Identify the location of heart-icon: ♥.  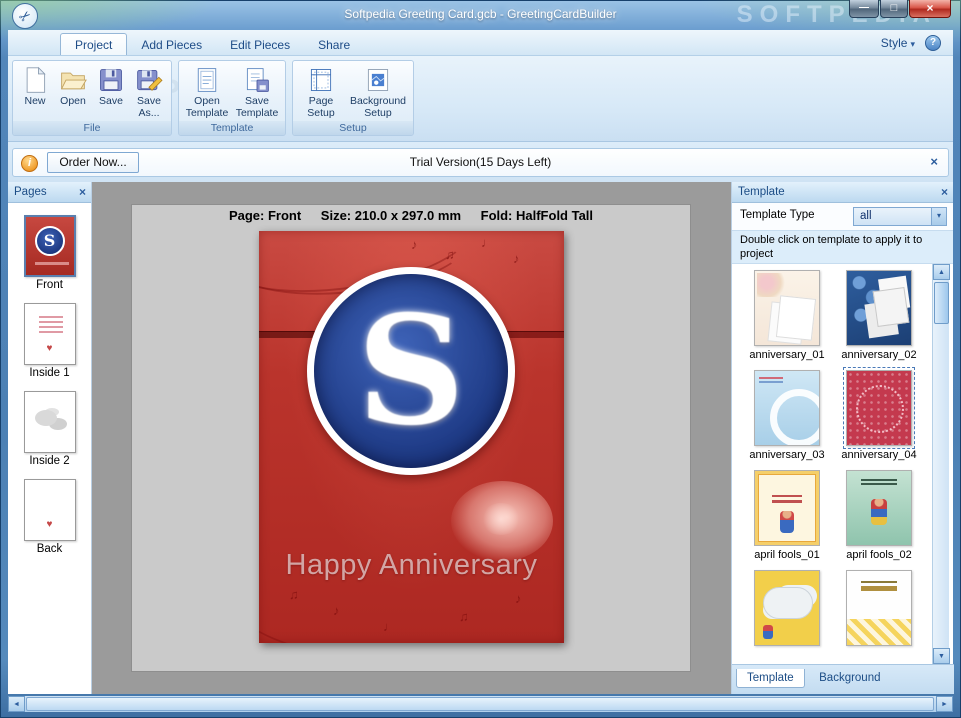
(49, 524).